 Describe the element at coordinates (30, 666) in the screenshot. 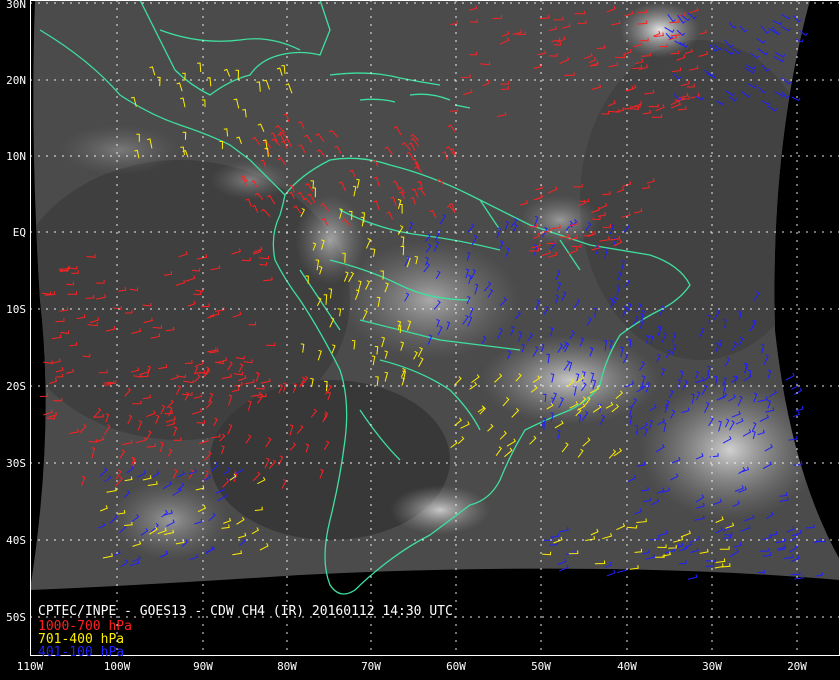

I see `lon-label: 110W` at that location.